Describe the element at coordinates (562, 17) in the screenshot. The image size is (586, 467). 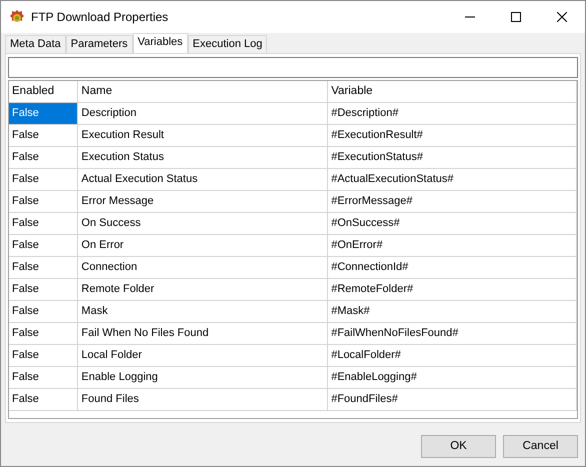
I see `close-icon` at that location.